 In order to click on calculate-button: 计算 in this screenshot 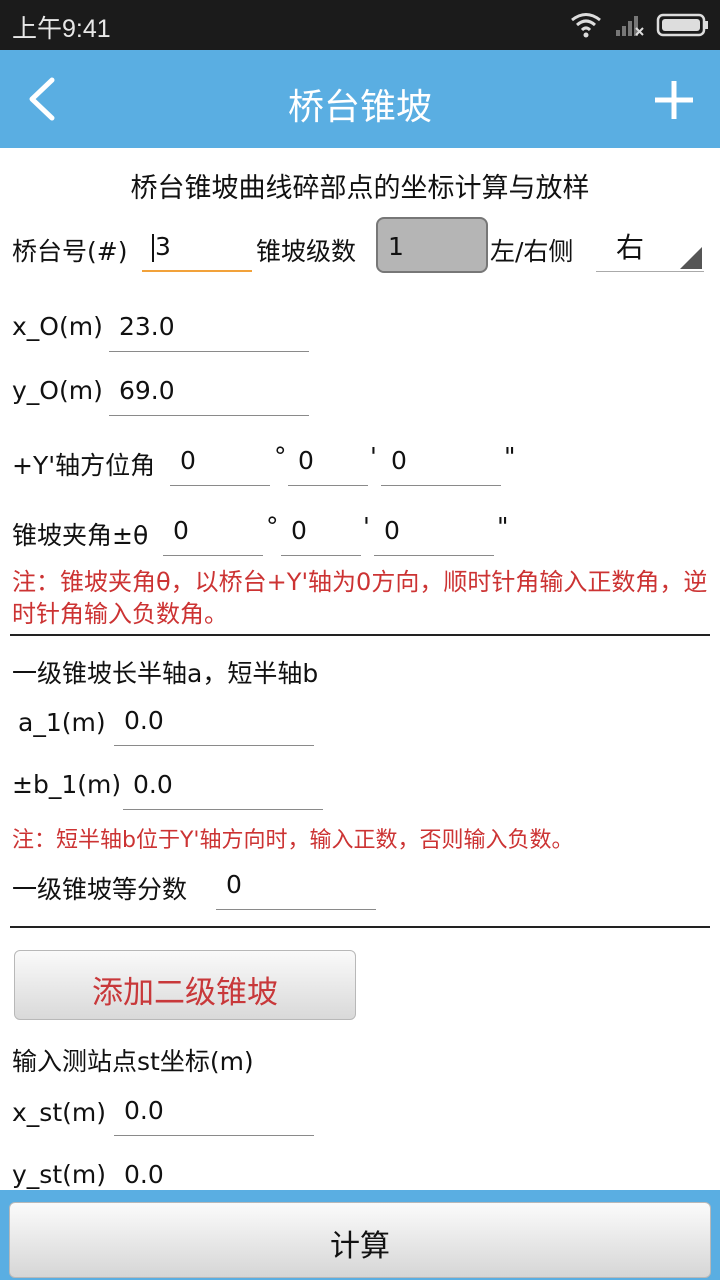, I will do `click(360, 1240)`.